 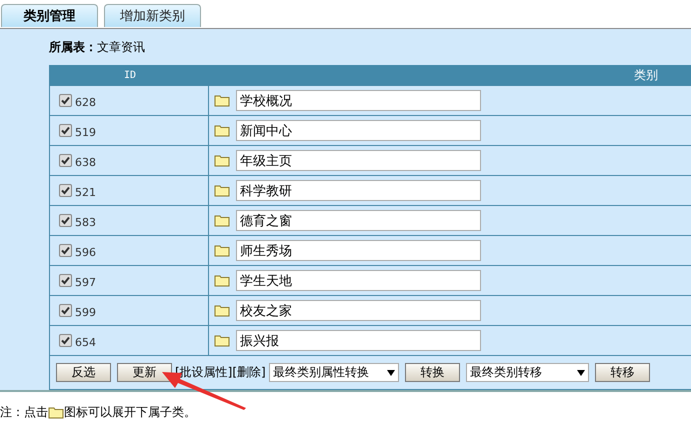 I want to click on column-header: ID, so click(x=130, y=75).